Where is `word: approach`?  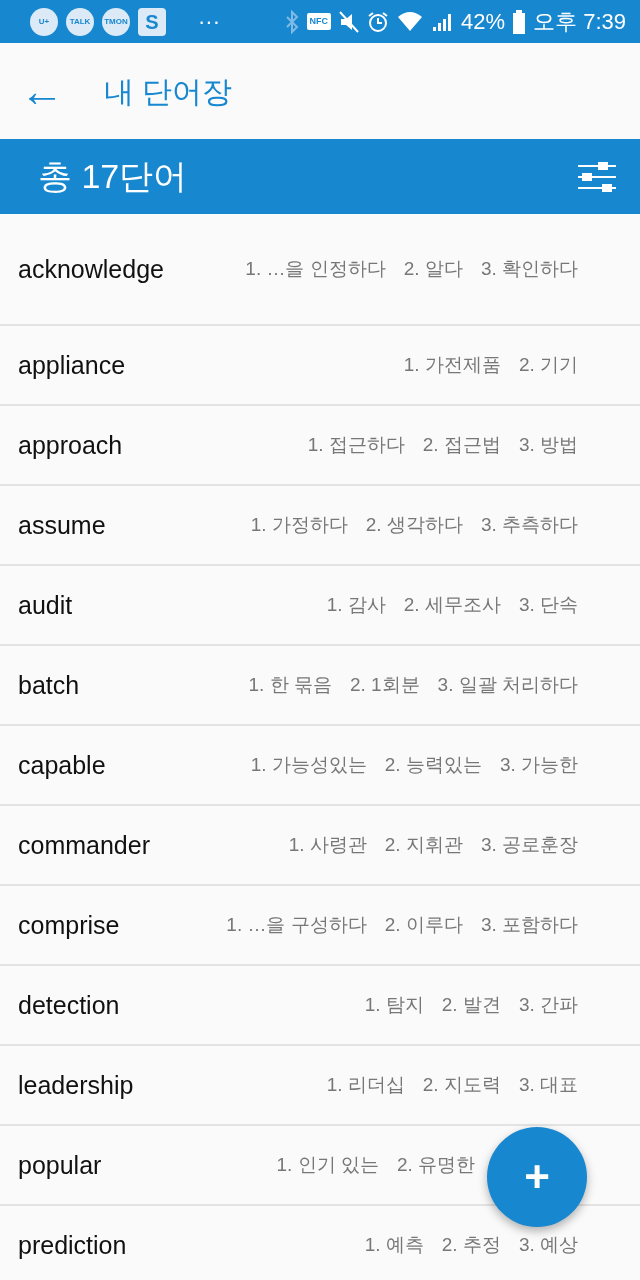 word: approach is located at coordinates (71, 445).